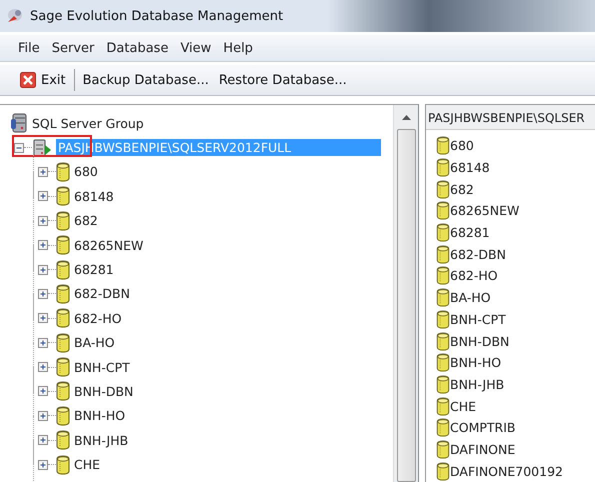 This screenshot has height=482, width=595. What do you see at coordinates (102, 367) in the screenshot?
I see `tree-item: BNH-CPT` at bounding box center [102, 367].